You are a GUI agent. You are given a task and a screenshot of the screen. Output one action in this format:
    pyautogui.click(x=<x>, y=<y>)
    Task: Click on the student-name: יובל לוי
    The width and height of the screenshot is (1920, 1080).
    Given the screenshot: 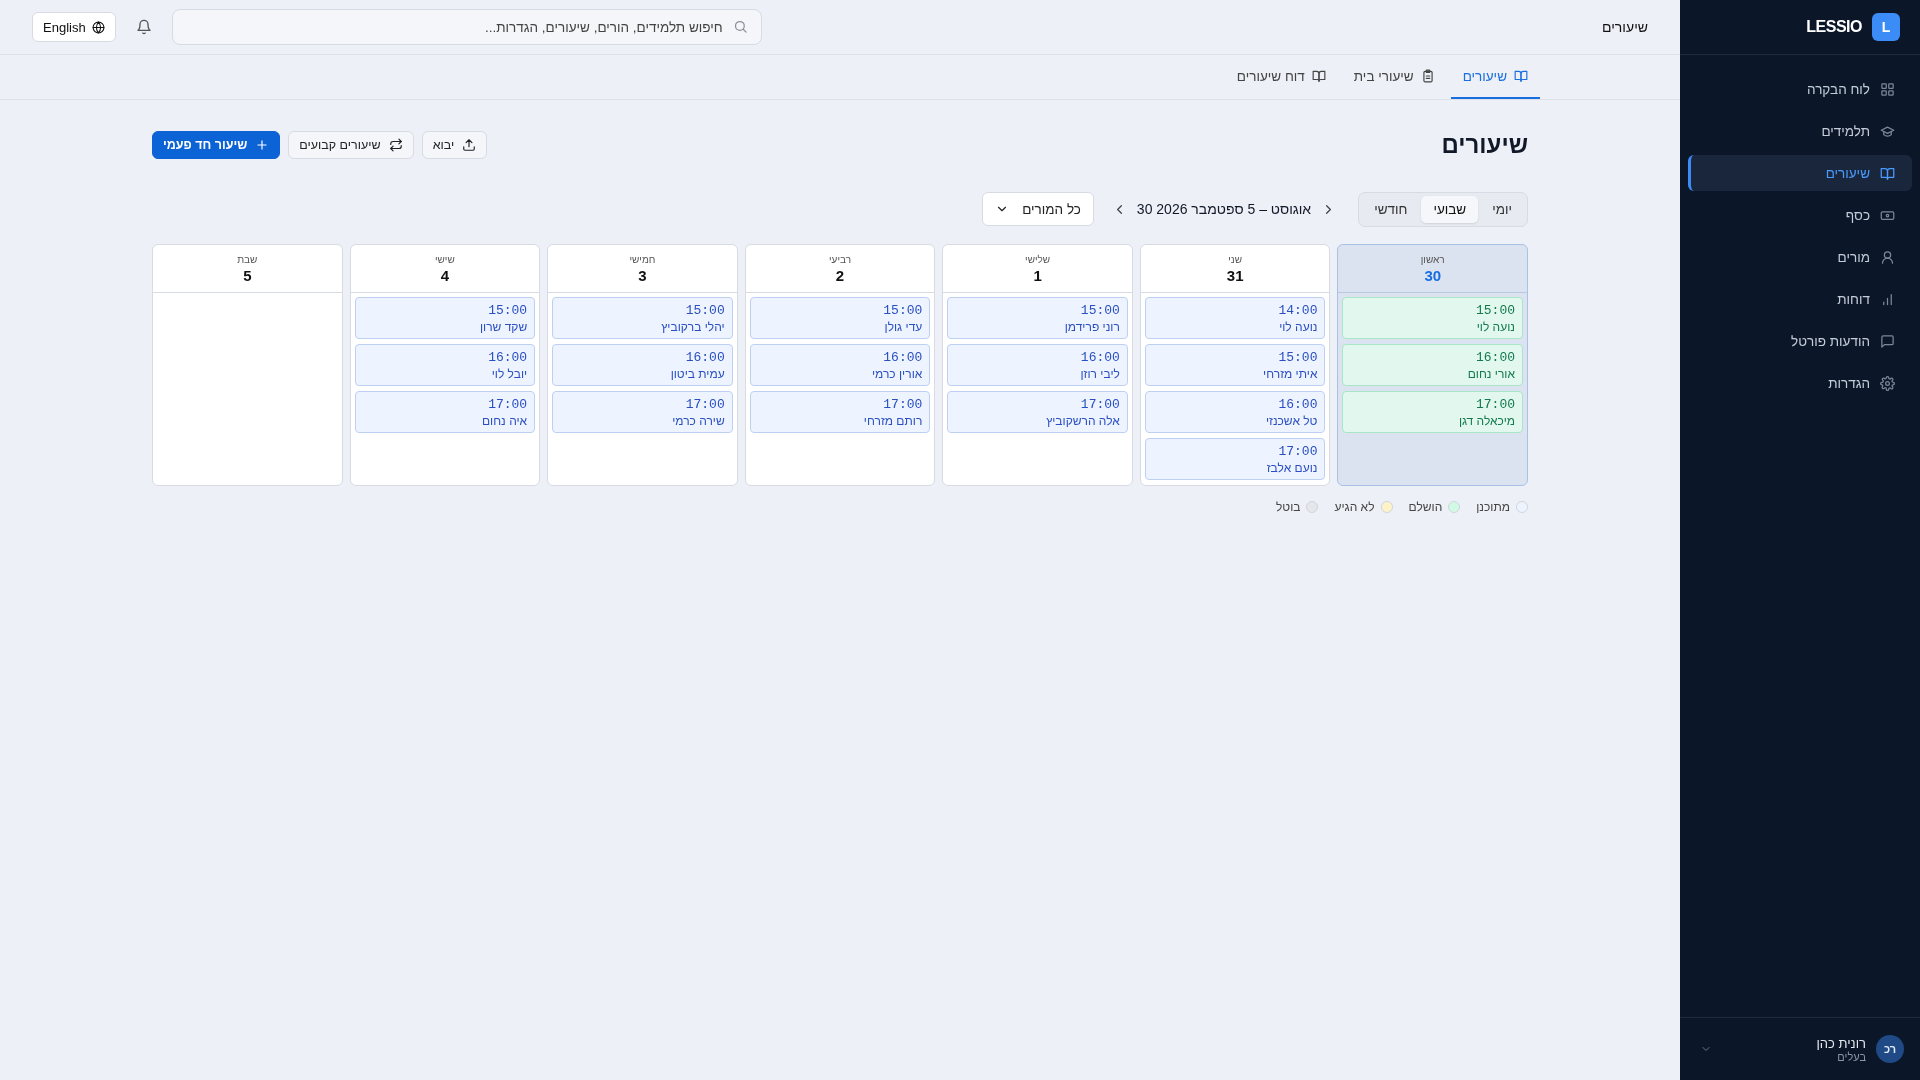 What is the action you would take?
    pyautogui.click(x=509, y=373)
    